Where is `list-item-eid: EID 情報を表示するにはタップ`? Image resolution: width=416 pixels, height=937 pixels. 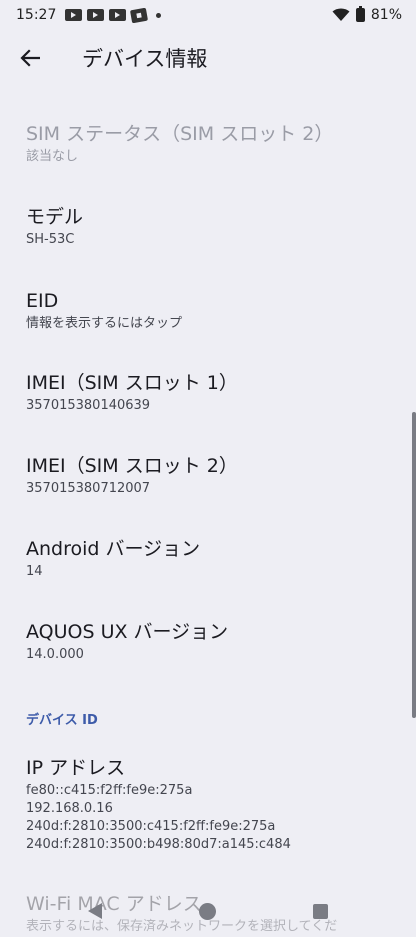 list-item-eid: EID 情報を表示するにはタップ is located at coordinates (211, 310).